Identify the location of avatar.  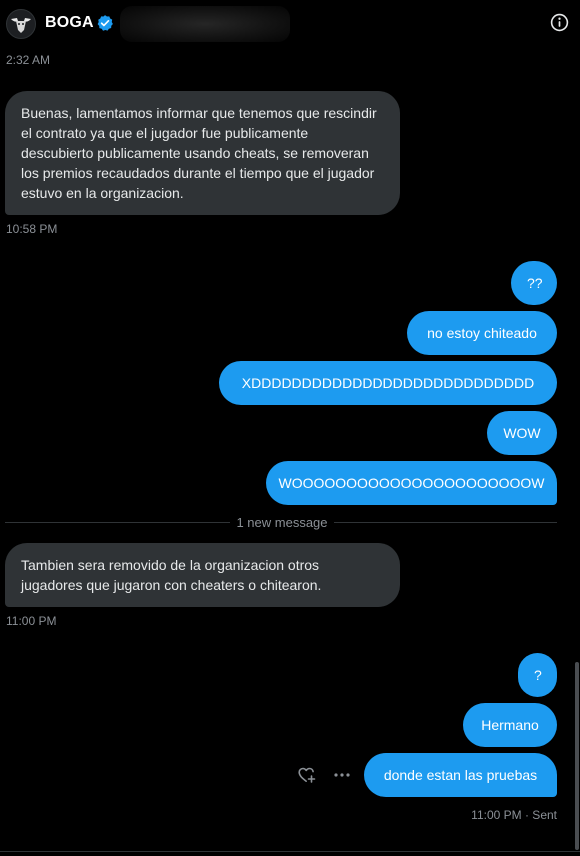
(21, 24).